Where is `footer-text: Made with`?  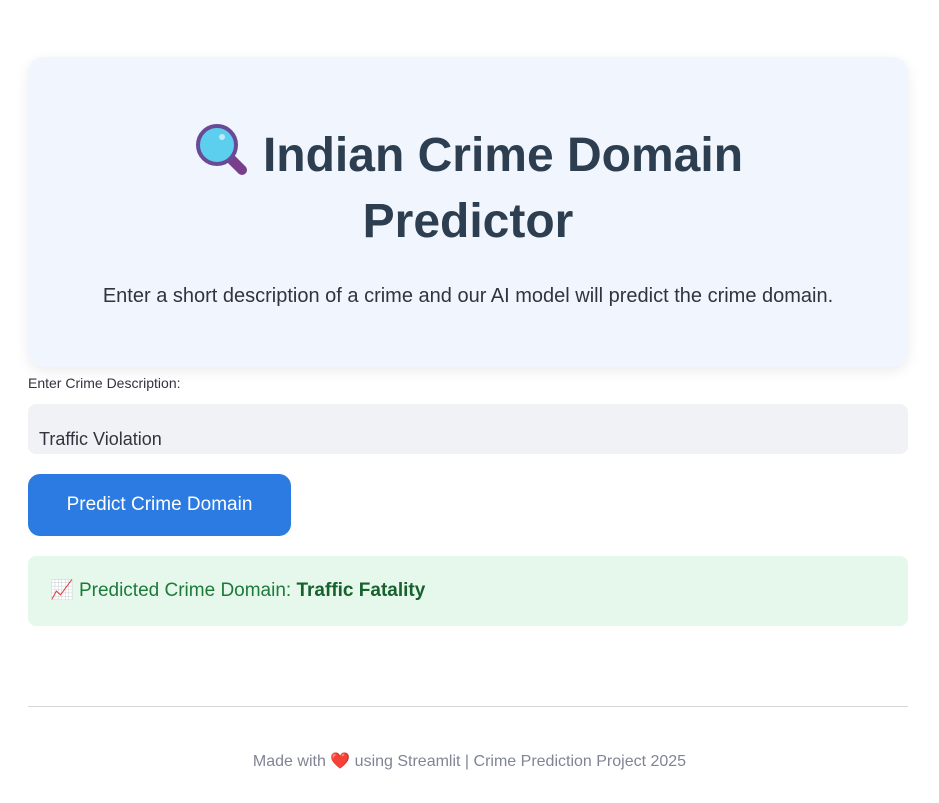
footer-text: Made with is located at coordinates (291, 761).